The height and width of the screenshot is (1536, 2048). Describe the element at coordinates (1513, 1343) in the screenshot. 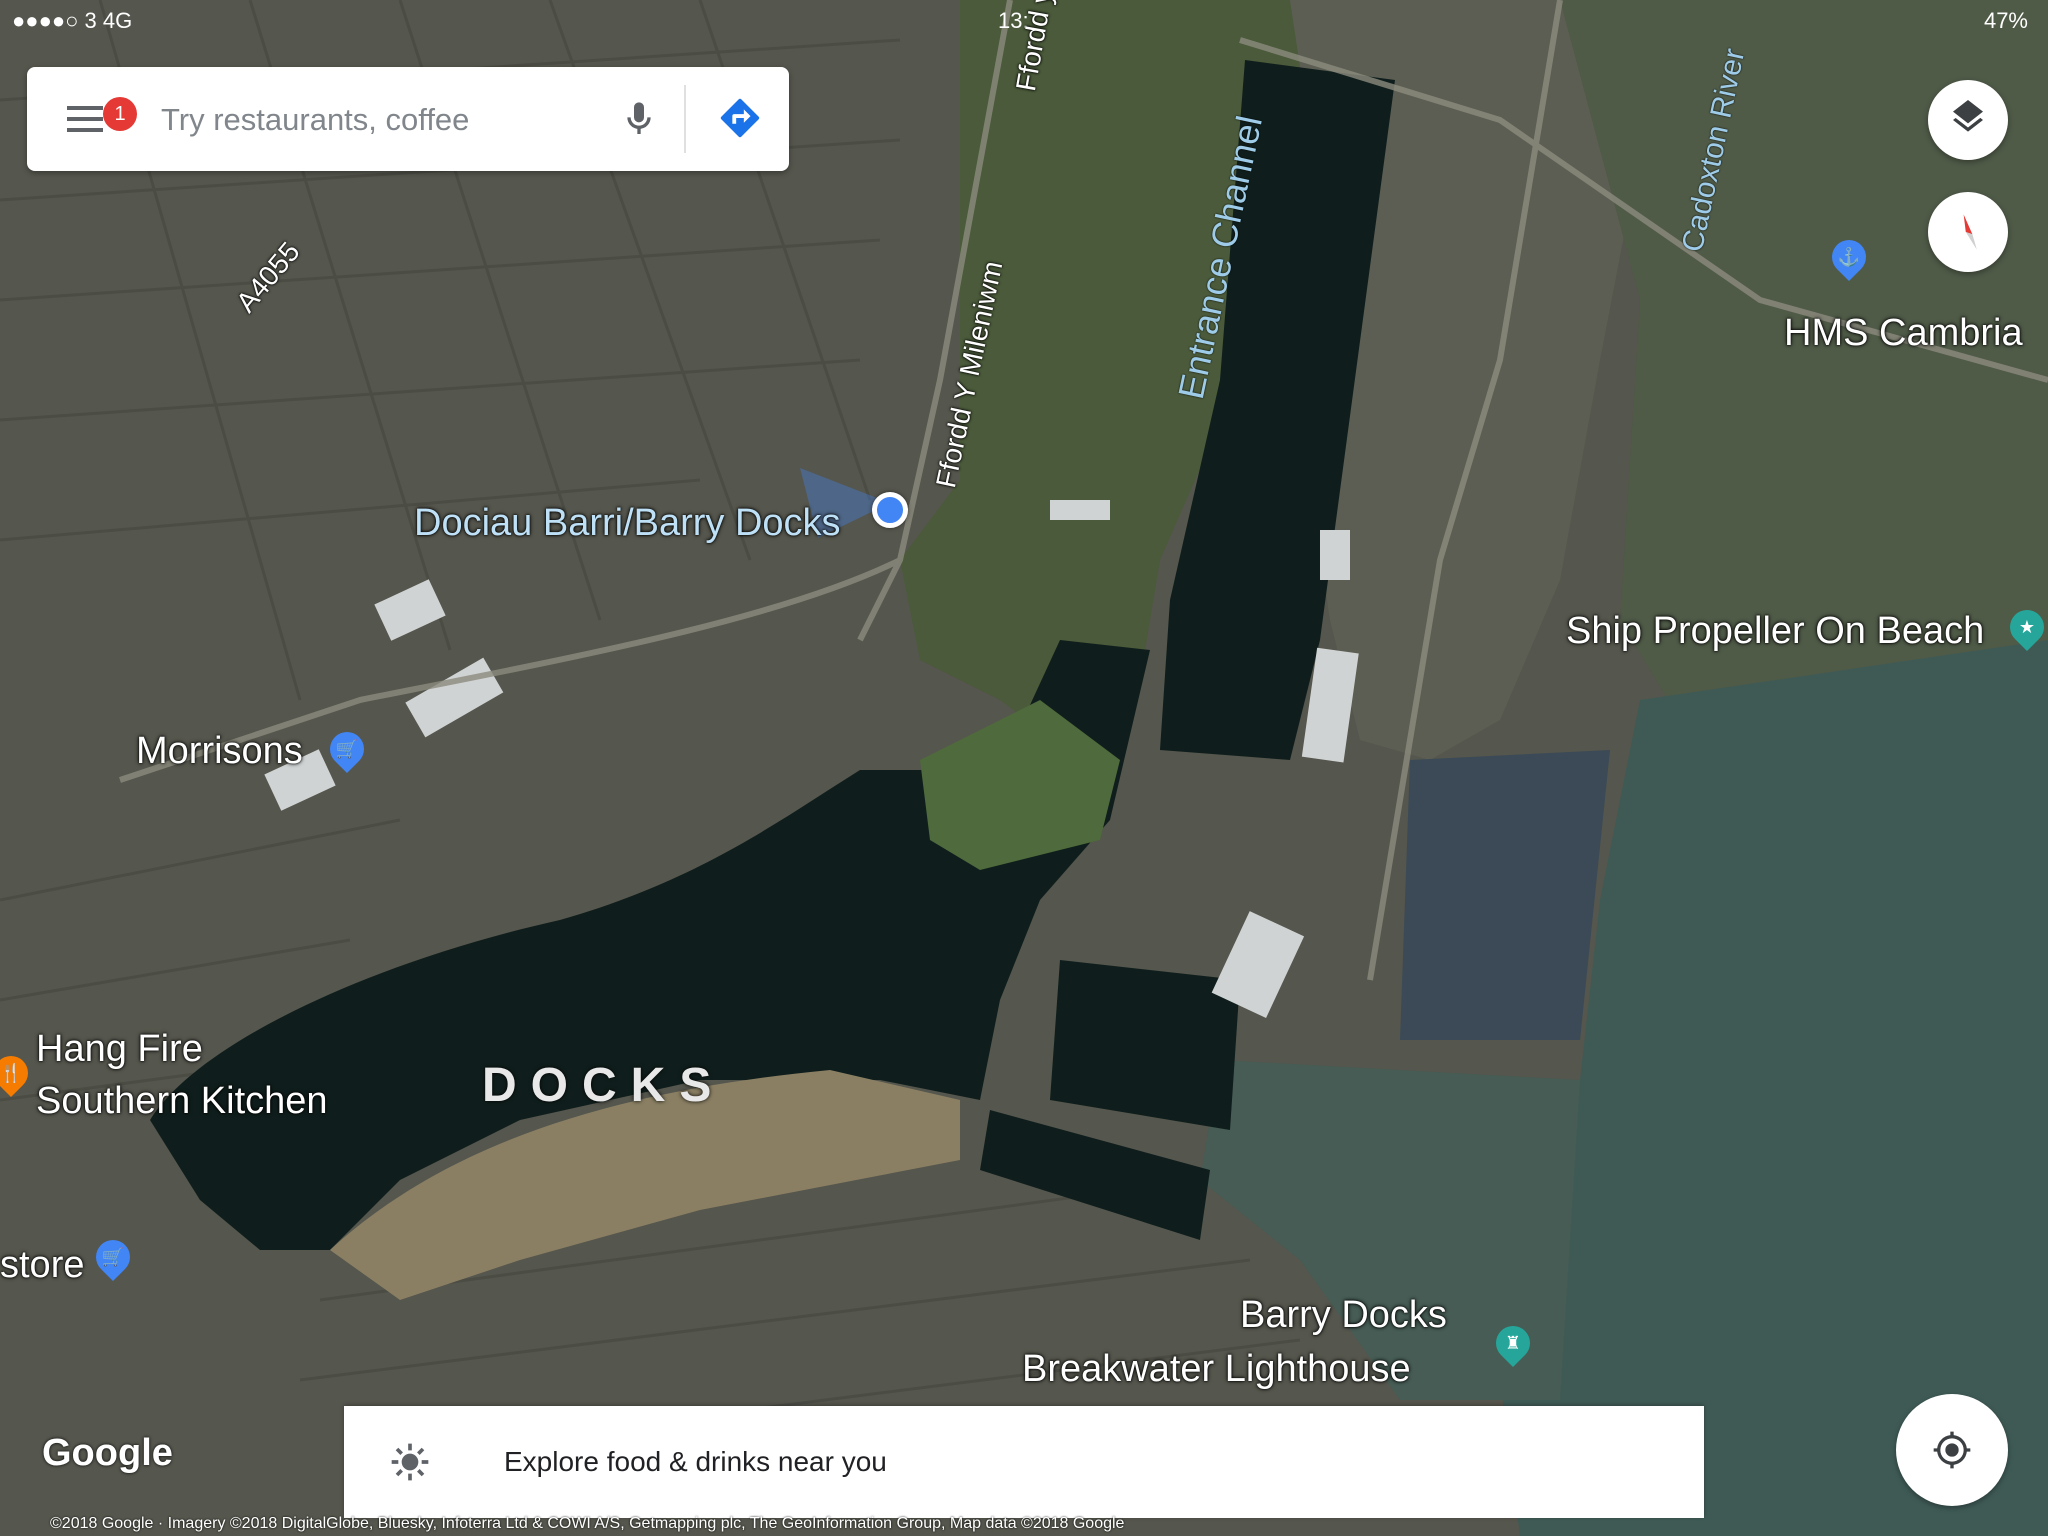

I see `landmark-pin-icon: ♜` at that location.